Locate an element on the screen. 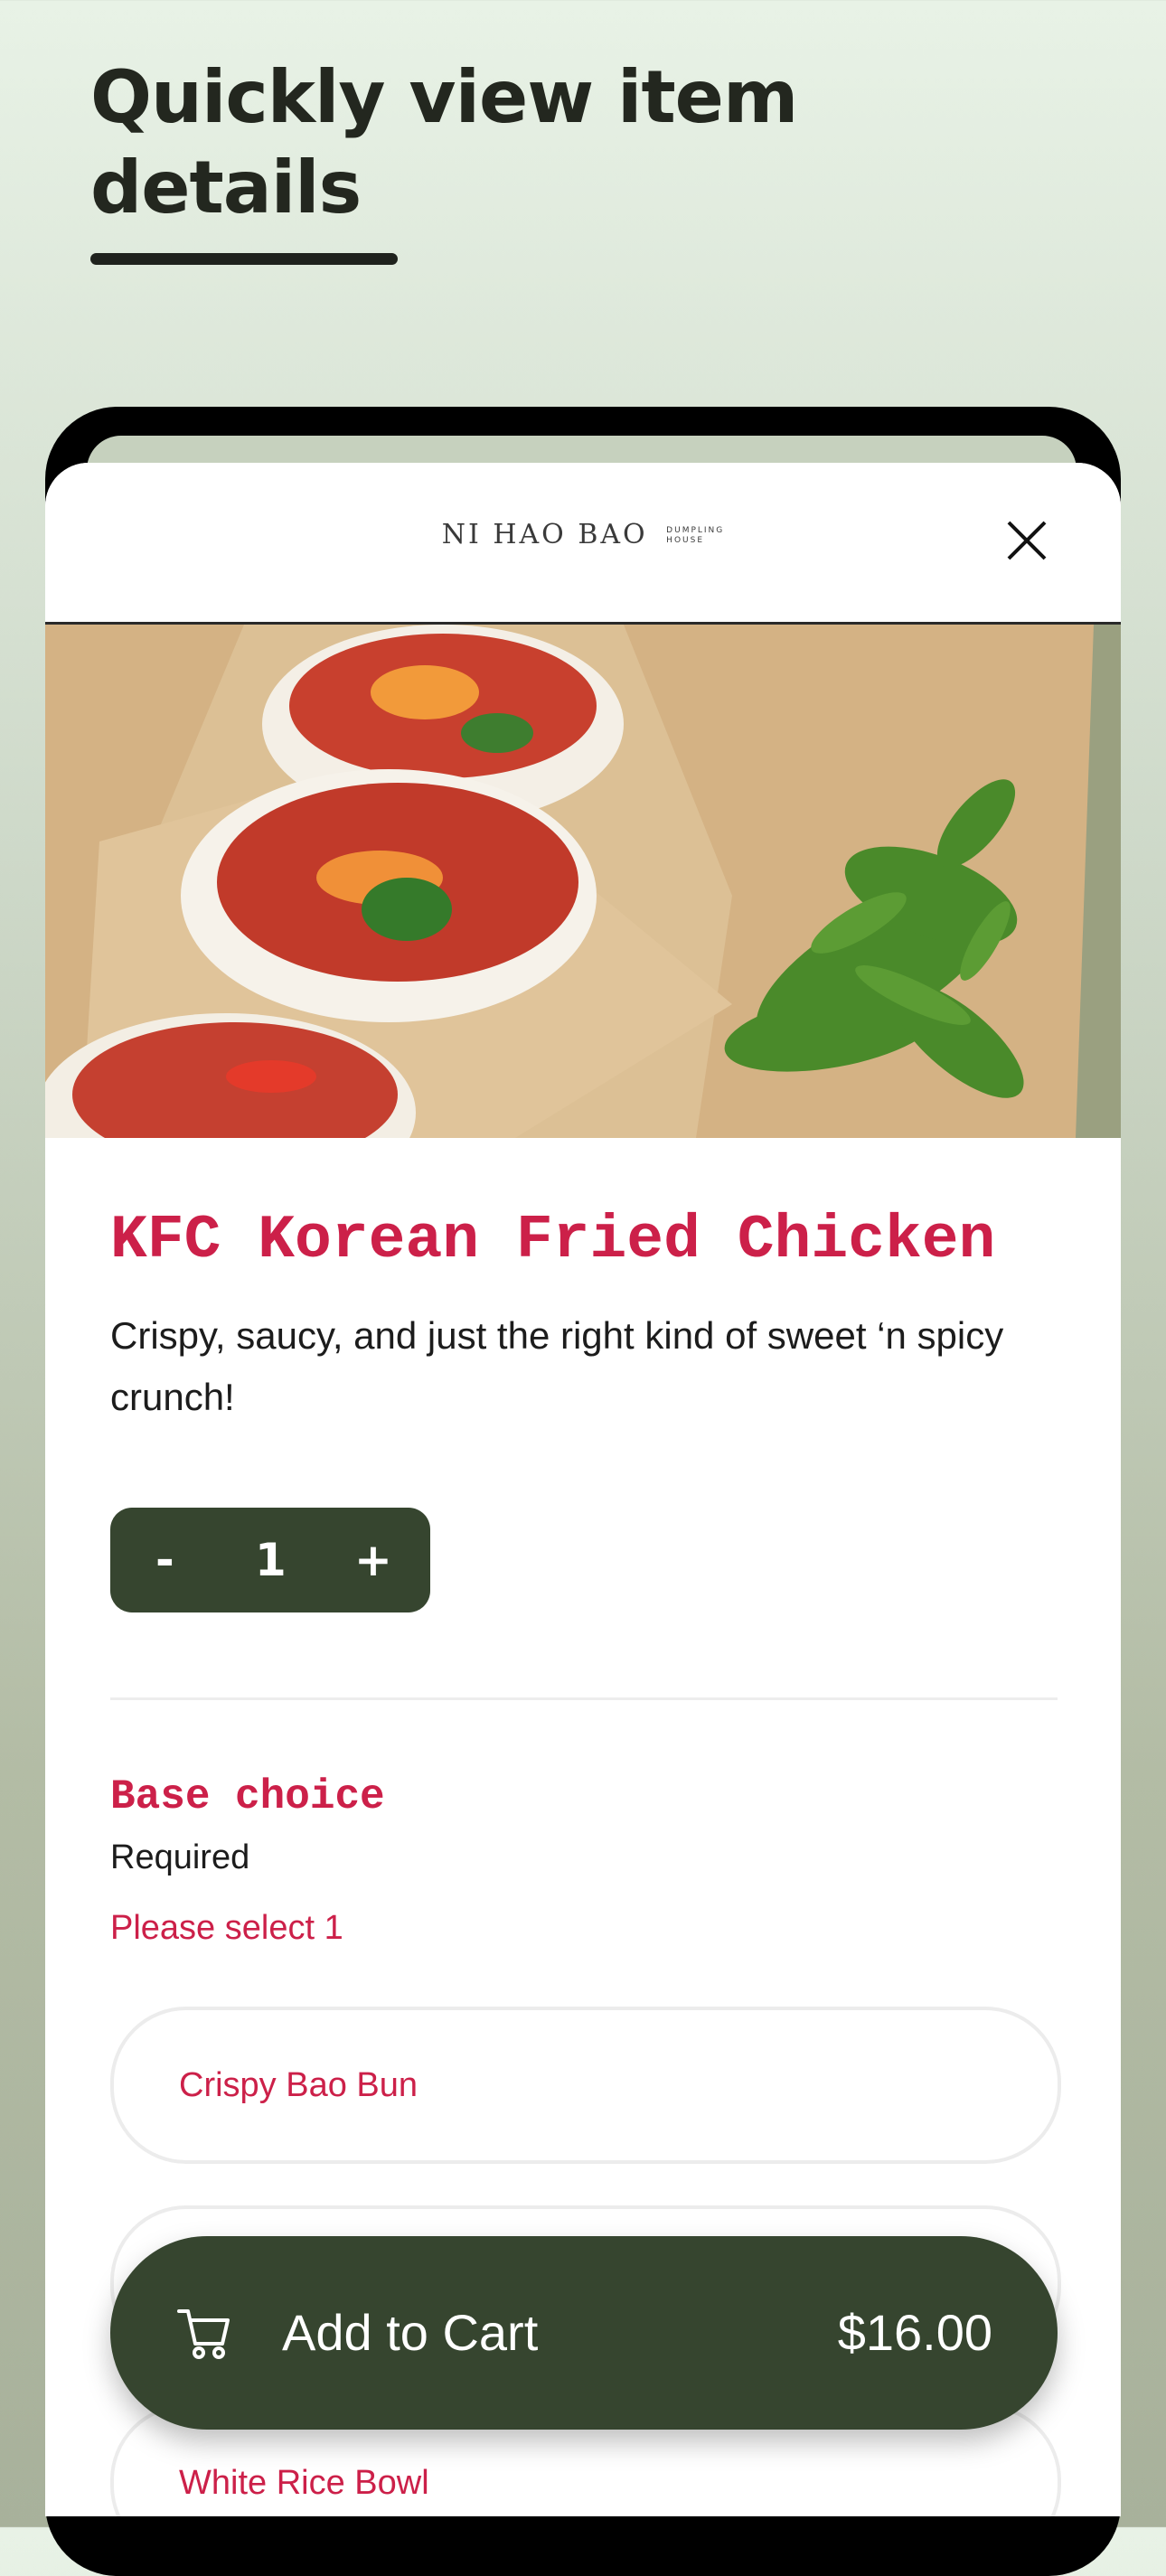 This screenshot has height=2576, width=1166. add-to-cart-label: Add to Cart is located at coordinates (411, 2332).